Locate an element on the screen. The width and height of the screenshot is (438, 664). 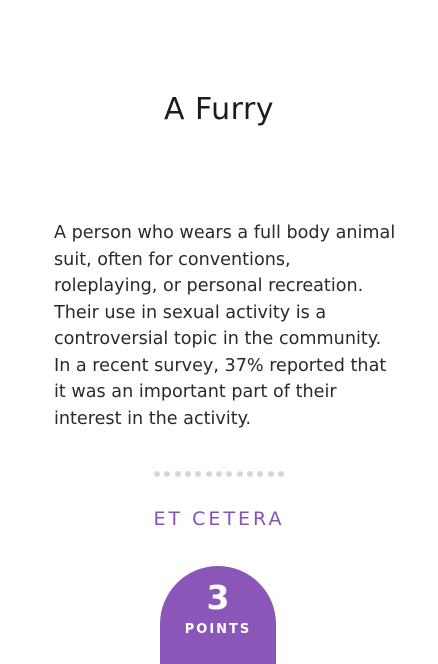
dotted-divider is located at coordinates (219, 474).